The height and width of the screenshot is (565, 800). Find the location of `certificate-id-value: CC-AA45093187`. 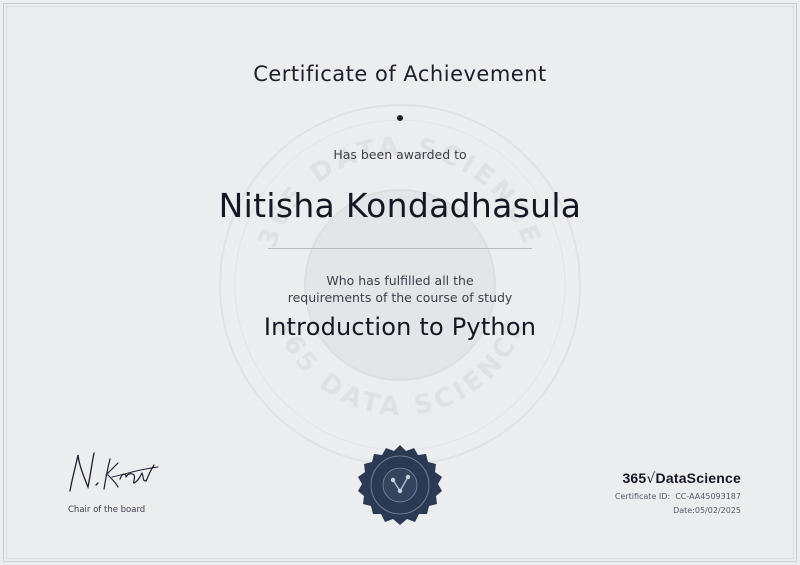

certificate-id-value: CC-AA45093187 is located at coordinates (708, 496).